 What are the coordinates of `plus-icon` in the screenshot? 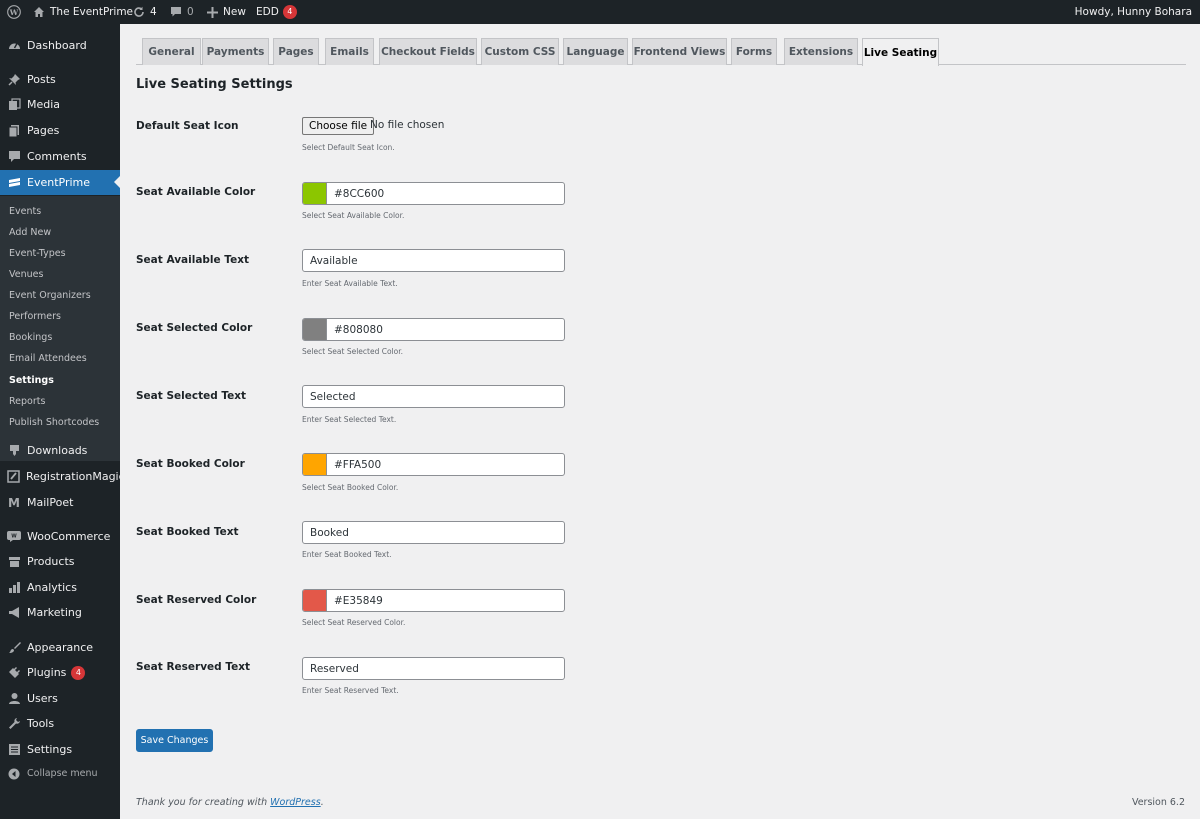 It's located at (212, 12).